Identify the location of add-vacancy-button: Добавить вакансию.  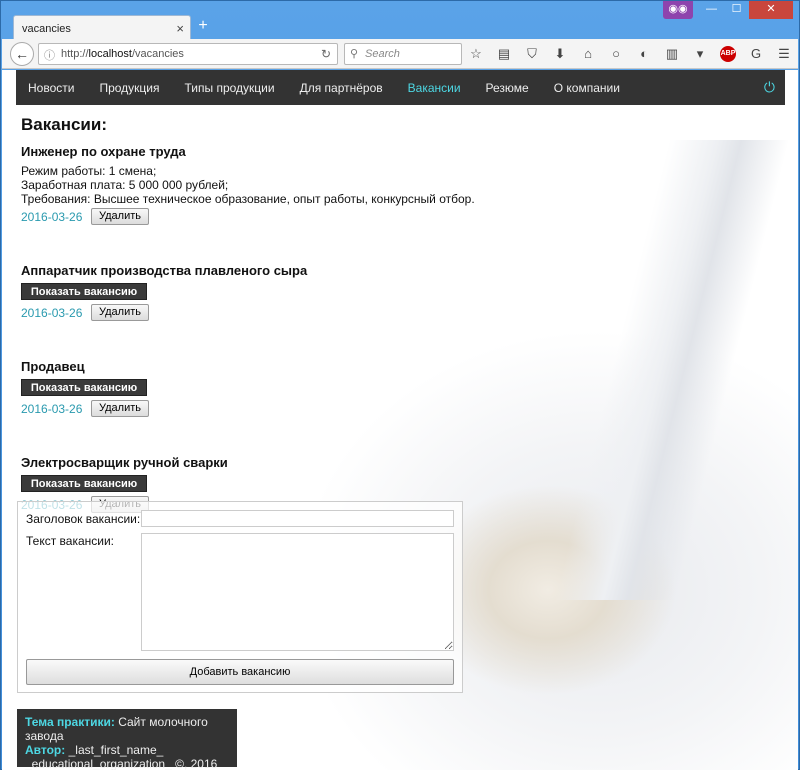
(240, 672).